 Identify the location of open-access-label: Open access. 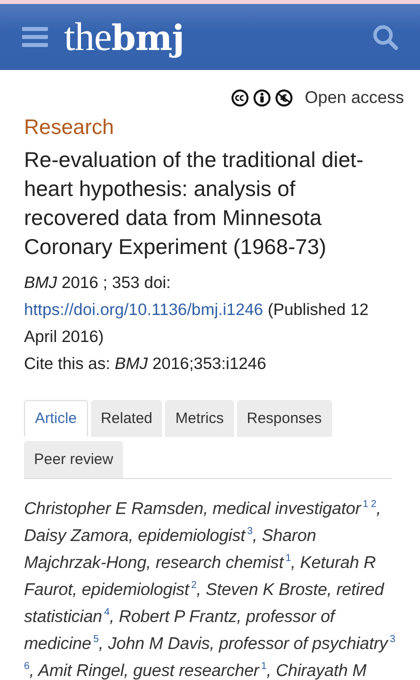
(354, 98).